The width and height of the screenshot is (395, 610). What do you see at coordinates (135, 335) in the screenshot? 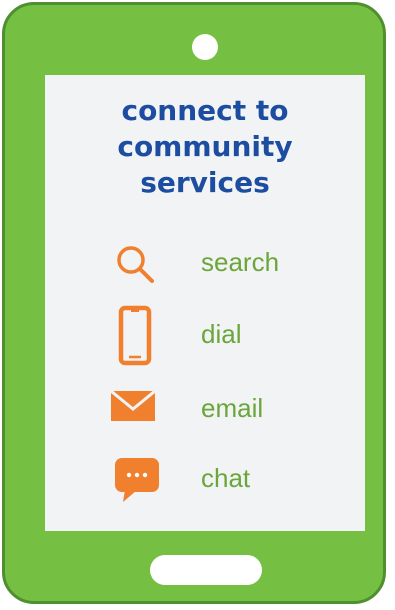
I see `phone-icon` at bounding box center [135, 335].